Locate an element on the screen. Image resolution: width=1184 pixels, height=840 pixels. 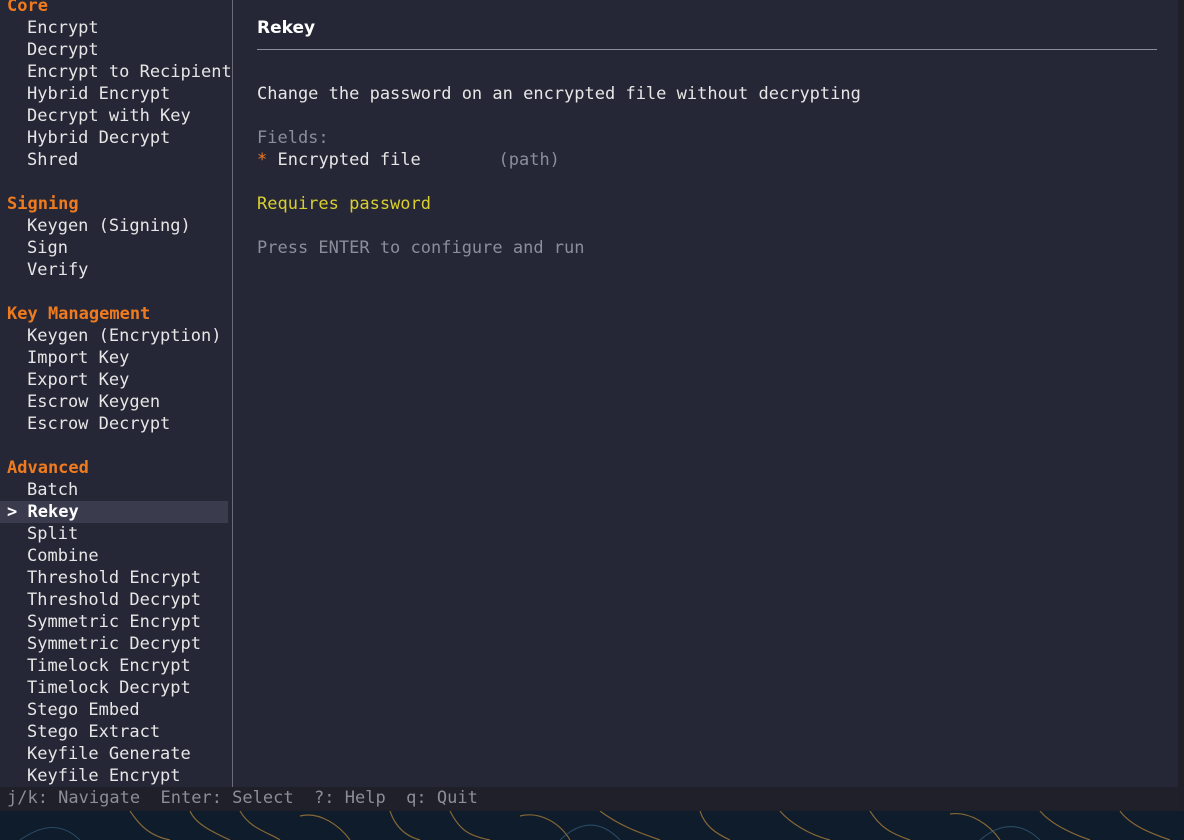
menu-item-shred: Shred is located at coordinates (114, 160).